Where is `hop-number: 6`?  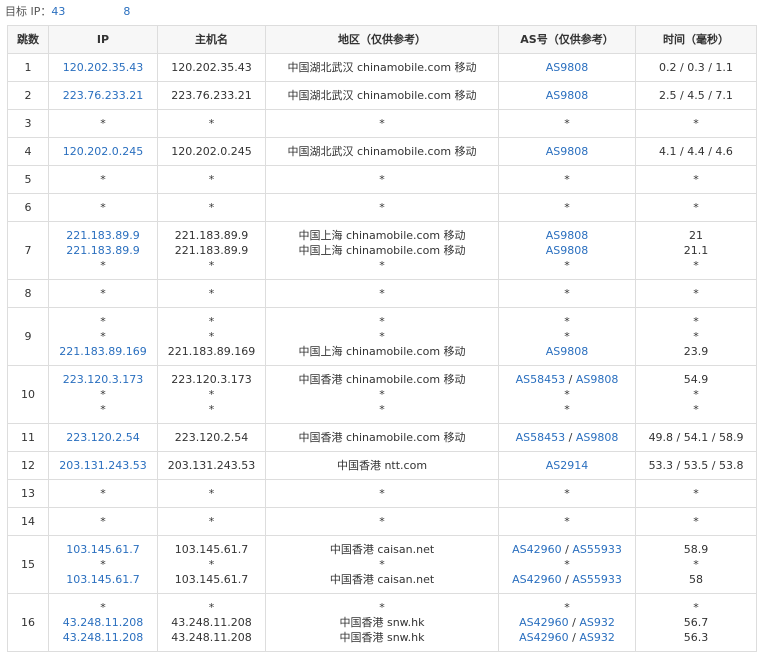 hop-number: 6 is located at coordinates (28, 207).